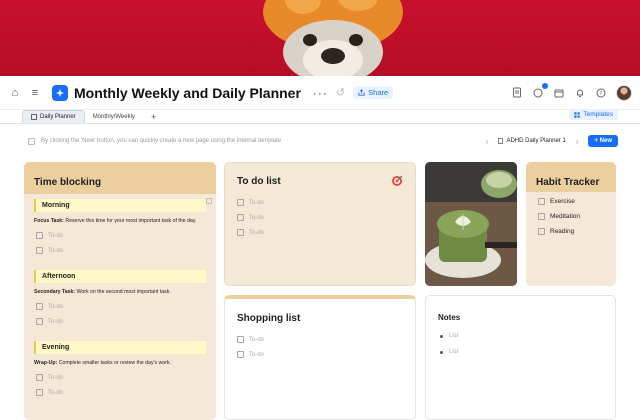 The height and width of the screenshot is (420, 640). What do you see at coordinates (187, 92) in the screenshot?
I see `page-title: Monthly Weekly and Daily Planner` at bounding box center [187, 92].